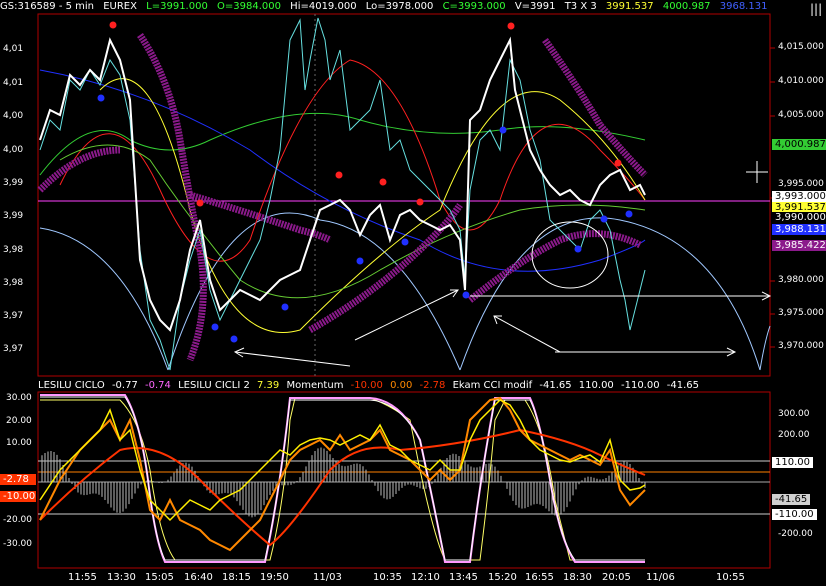 The width and height of the screenshot is (826, 586). Describe the element at coordinates (757, 172) in the screenshot. I see `crosshair-icon` at that location.